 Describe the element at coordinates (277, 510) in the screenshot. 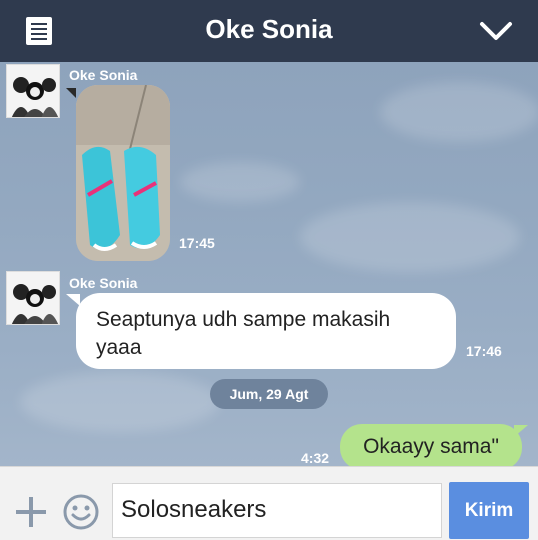

I see `message-input: Solosneakers` at that location.